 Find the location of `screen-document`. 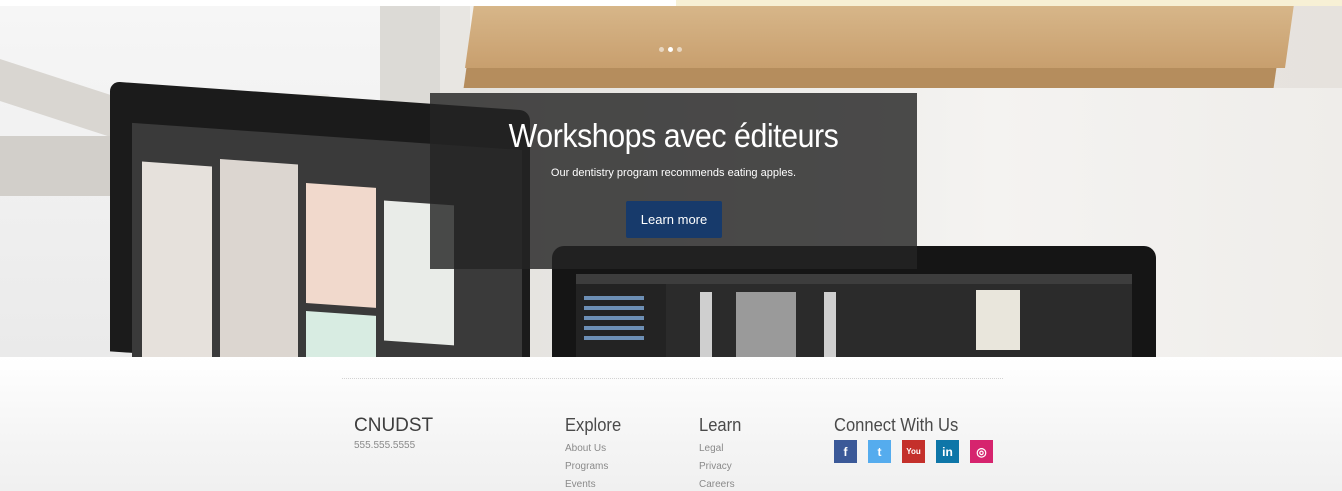

screen-document is located at coordinates (998, 320).